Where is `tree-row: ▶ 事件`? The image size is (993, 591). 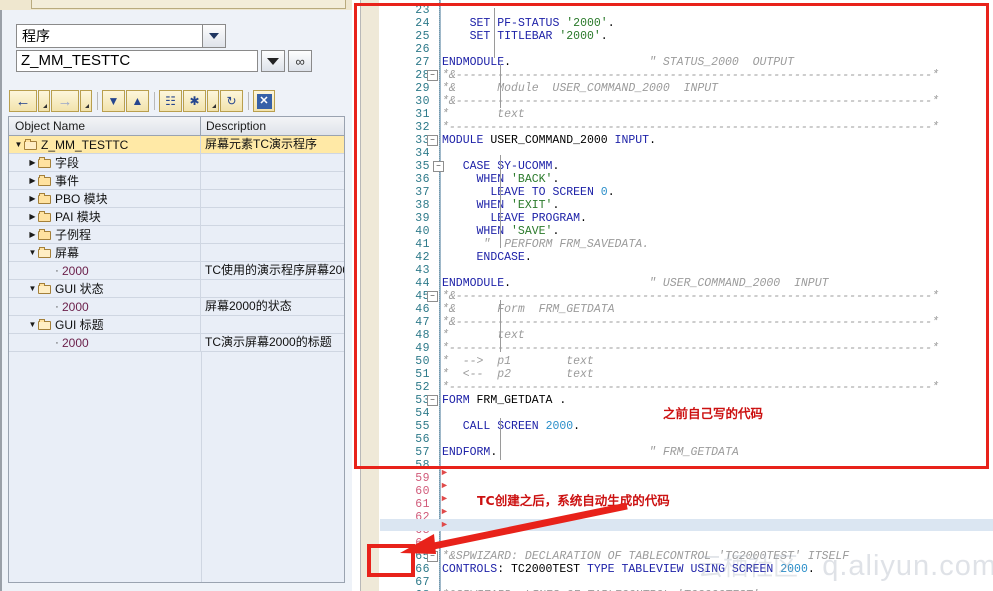 tree-row: ▶ 事件 is located at coordinates (176, 181).